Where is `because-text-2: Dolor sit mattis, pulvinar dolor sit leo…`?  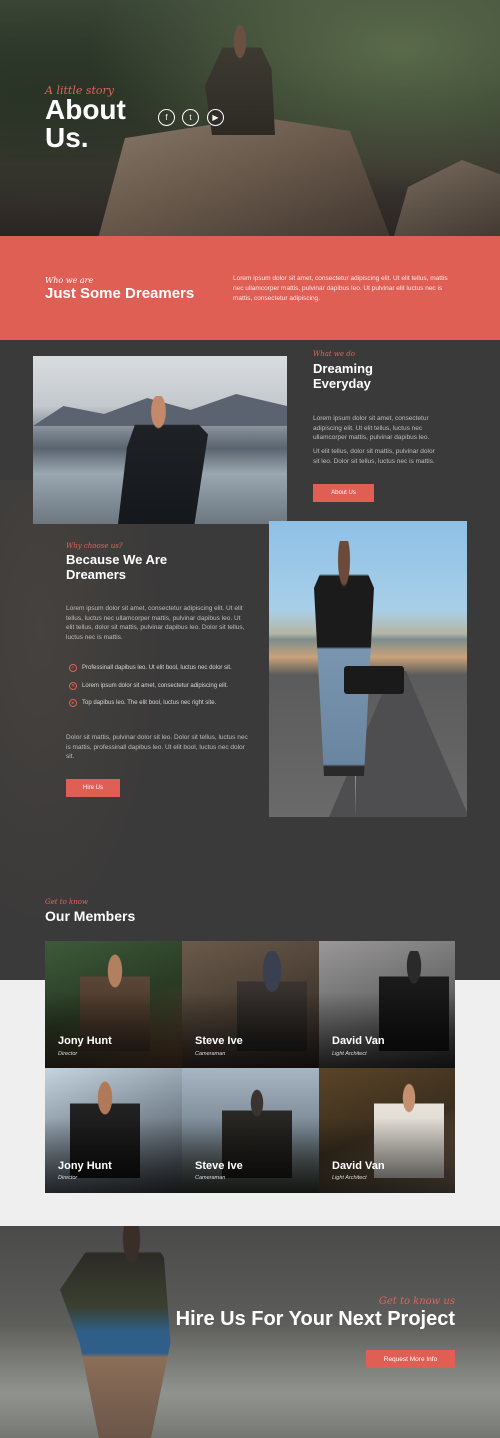 because-text-2: Dolor sit mattis, pulvinar dolor sit leo… is located at coordinates (157, 747).